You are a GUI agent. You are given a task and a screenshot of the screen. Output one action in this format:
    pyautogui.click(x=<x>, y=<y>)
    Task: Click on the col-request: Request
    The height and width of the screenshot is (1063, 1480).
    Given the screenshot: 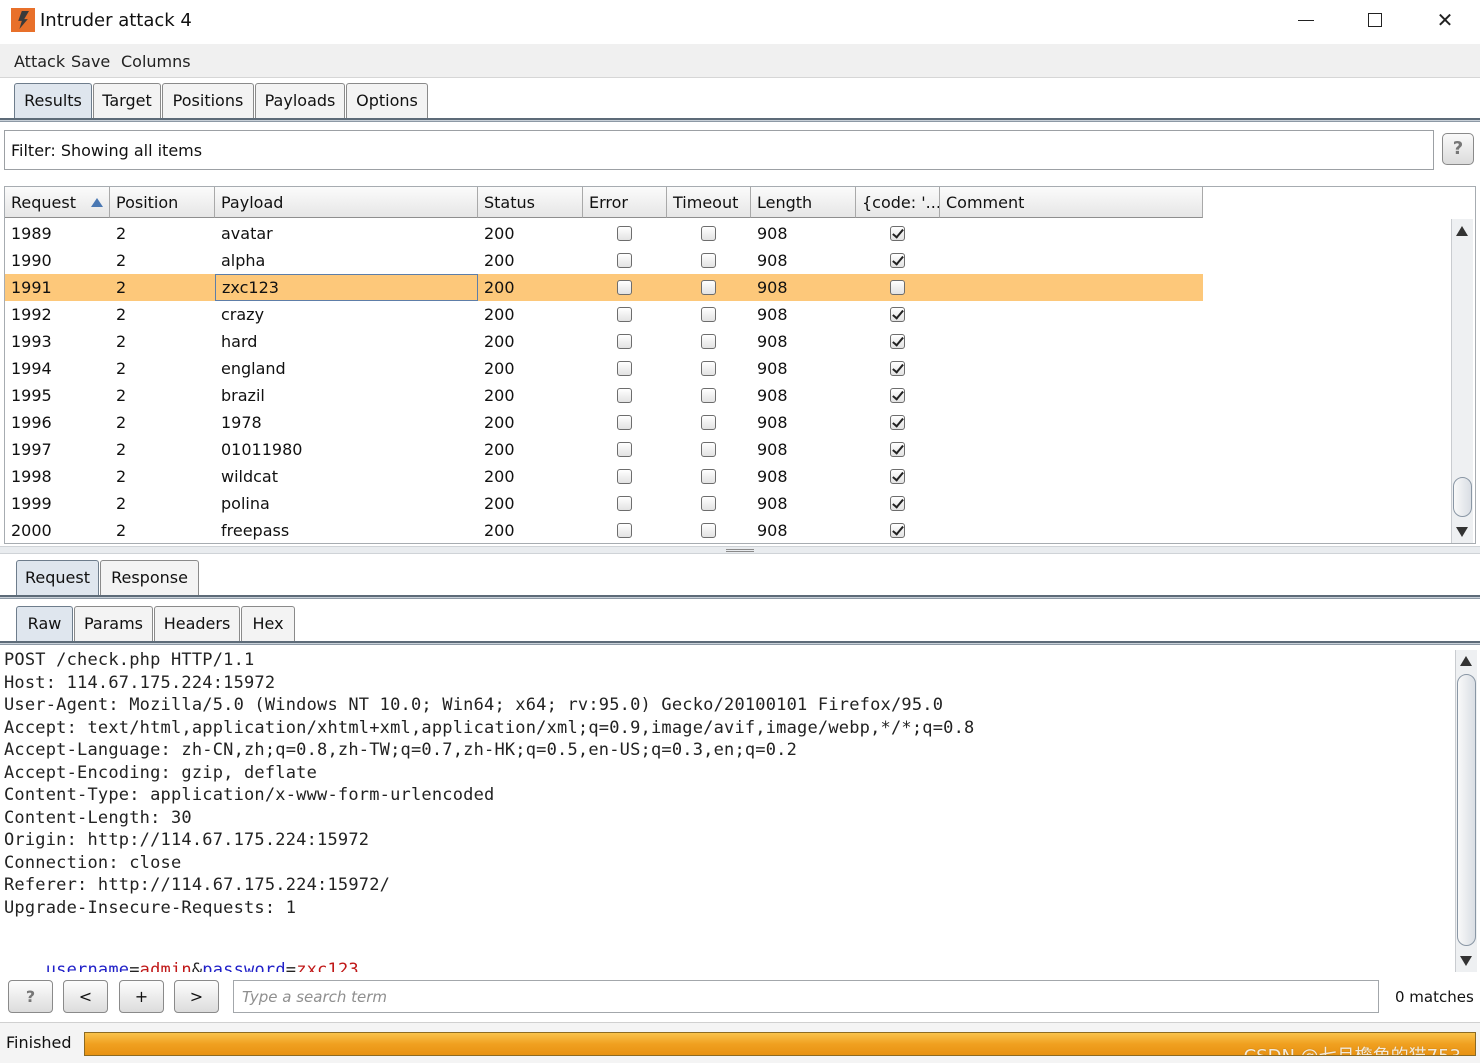 What is the action you would take?
    pyautogui.click(x=57, y=202)
    